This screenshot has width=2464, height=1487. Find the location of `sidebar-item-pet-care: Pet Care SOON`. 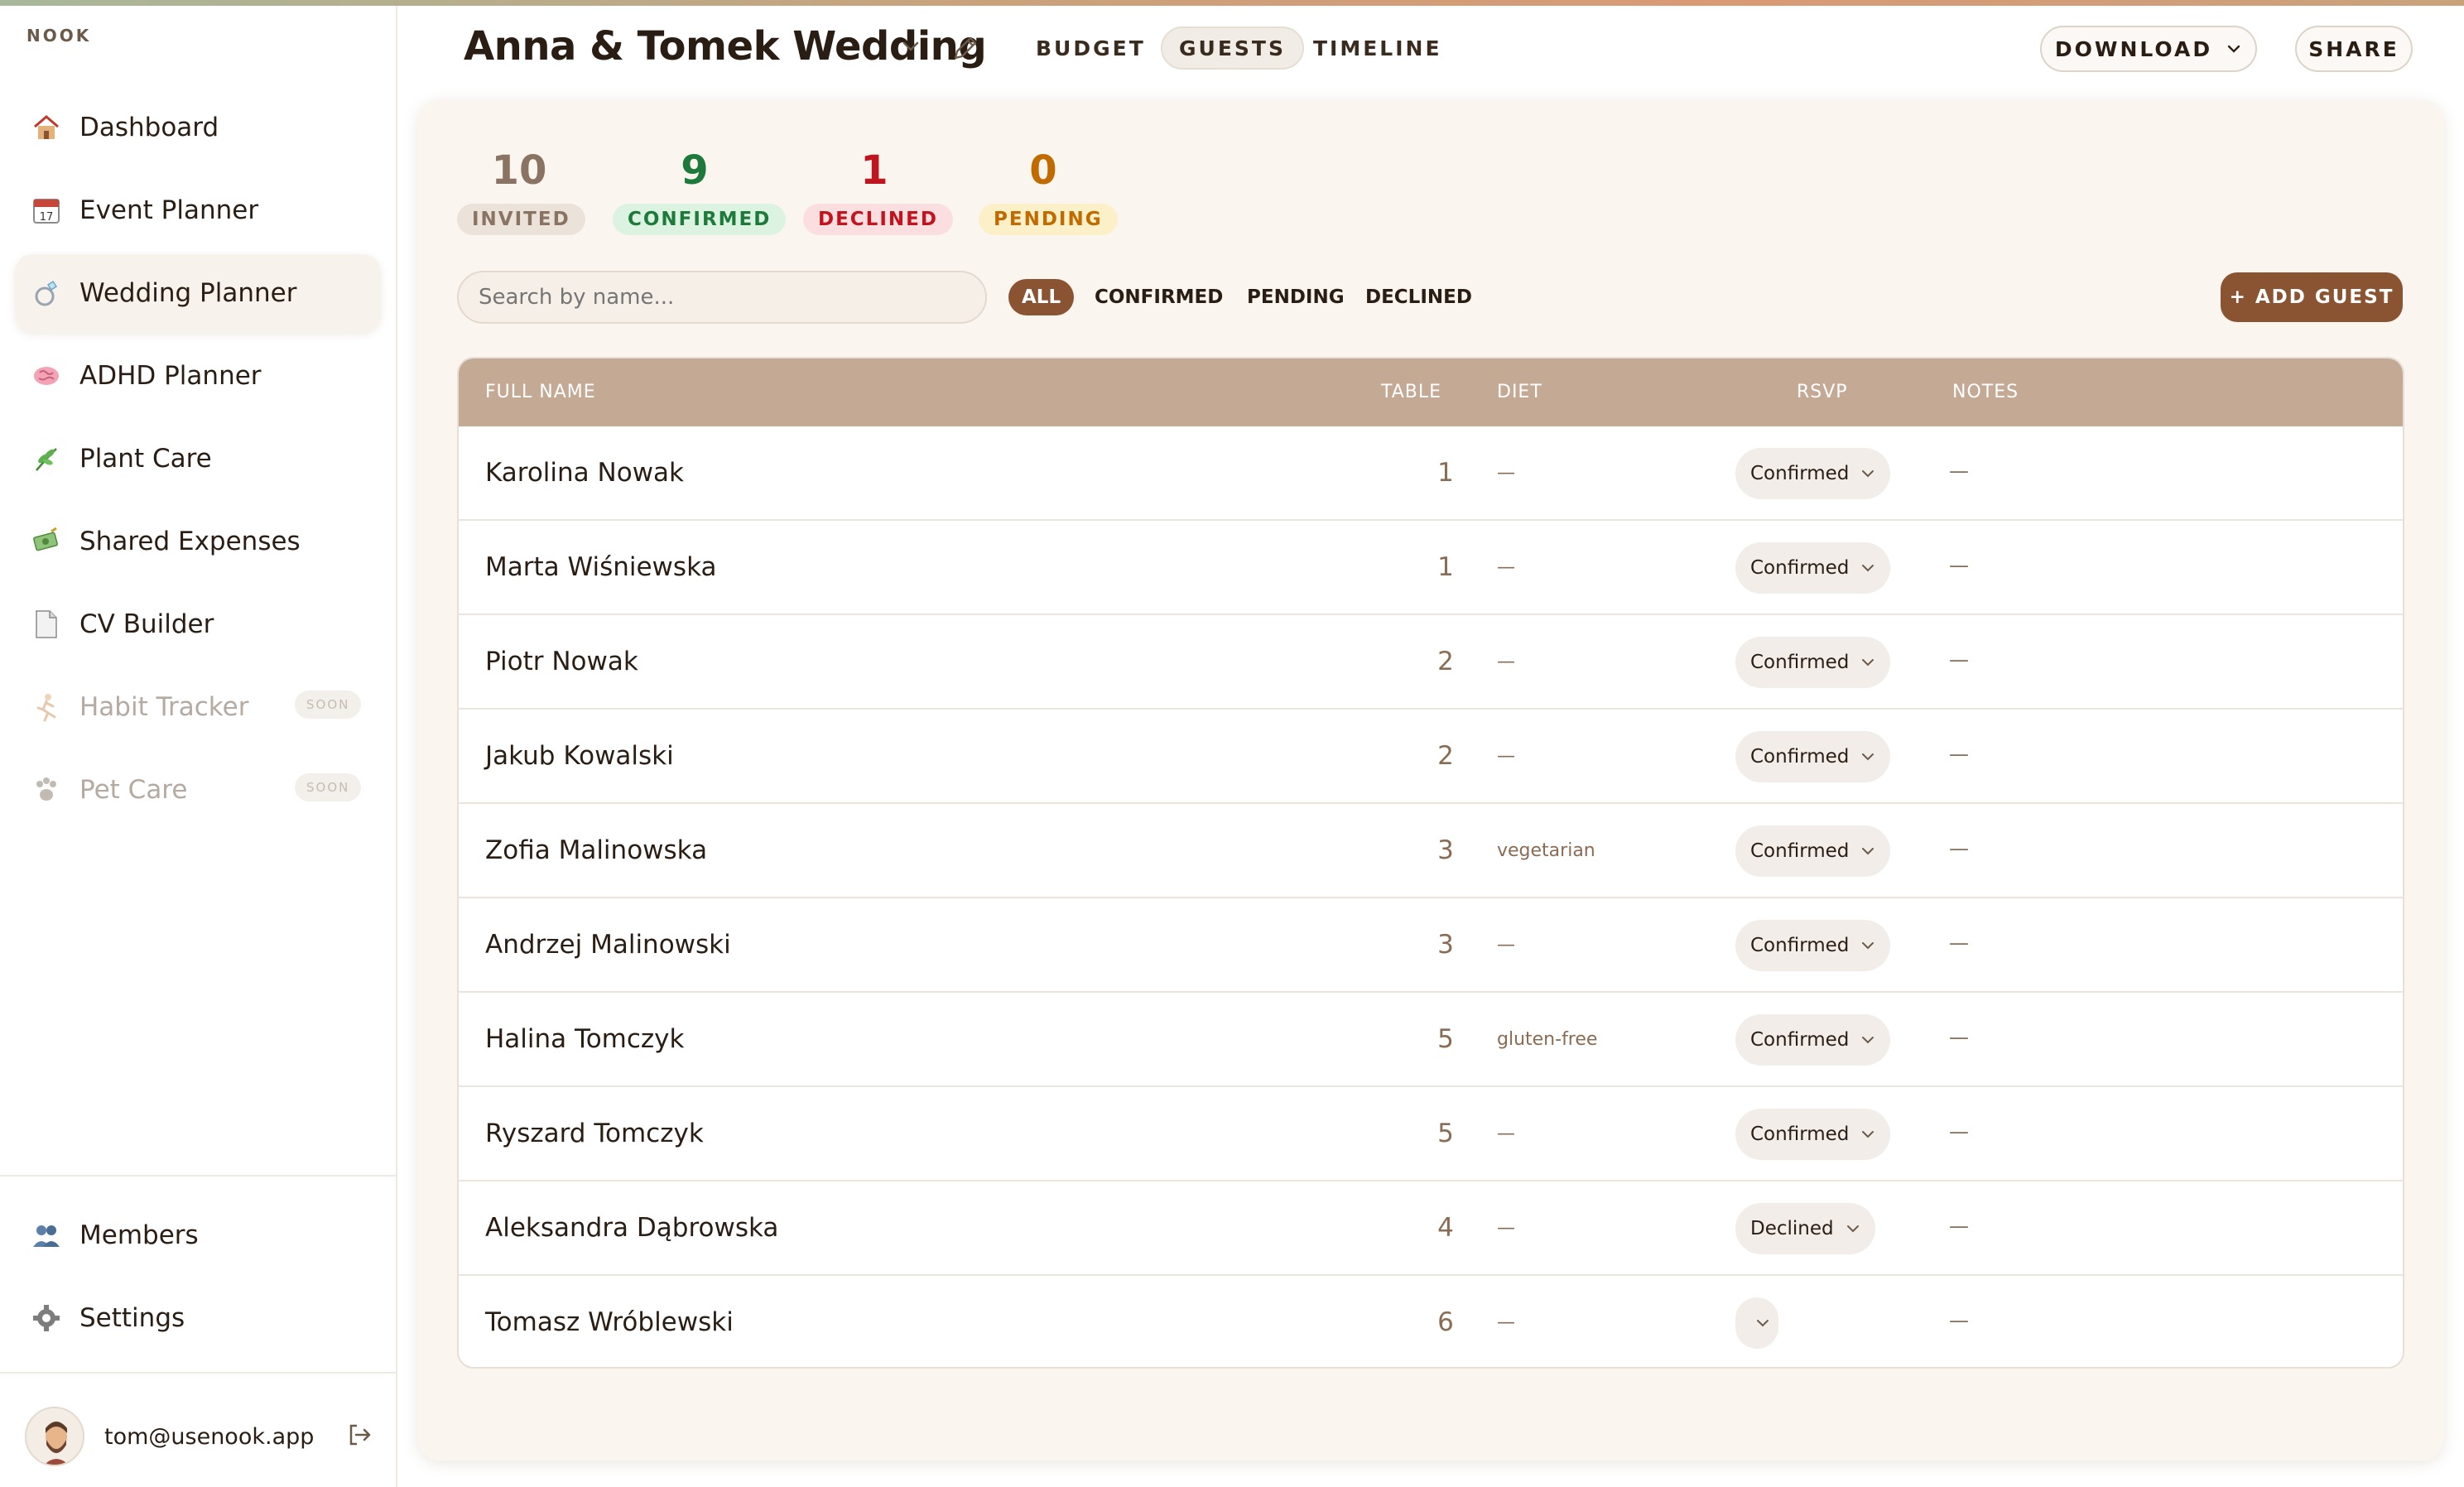

sidebar-item-pet-care: Pet Care SOON is located at coordinates (198, 790).